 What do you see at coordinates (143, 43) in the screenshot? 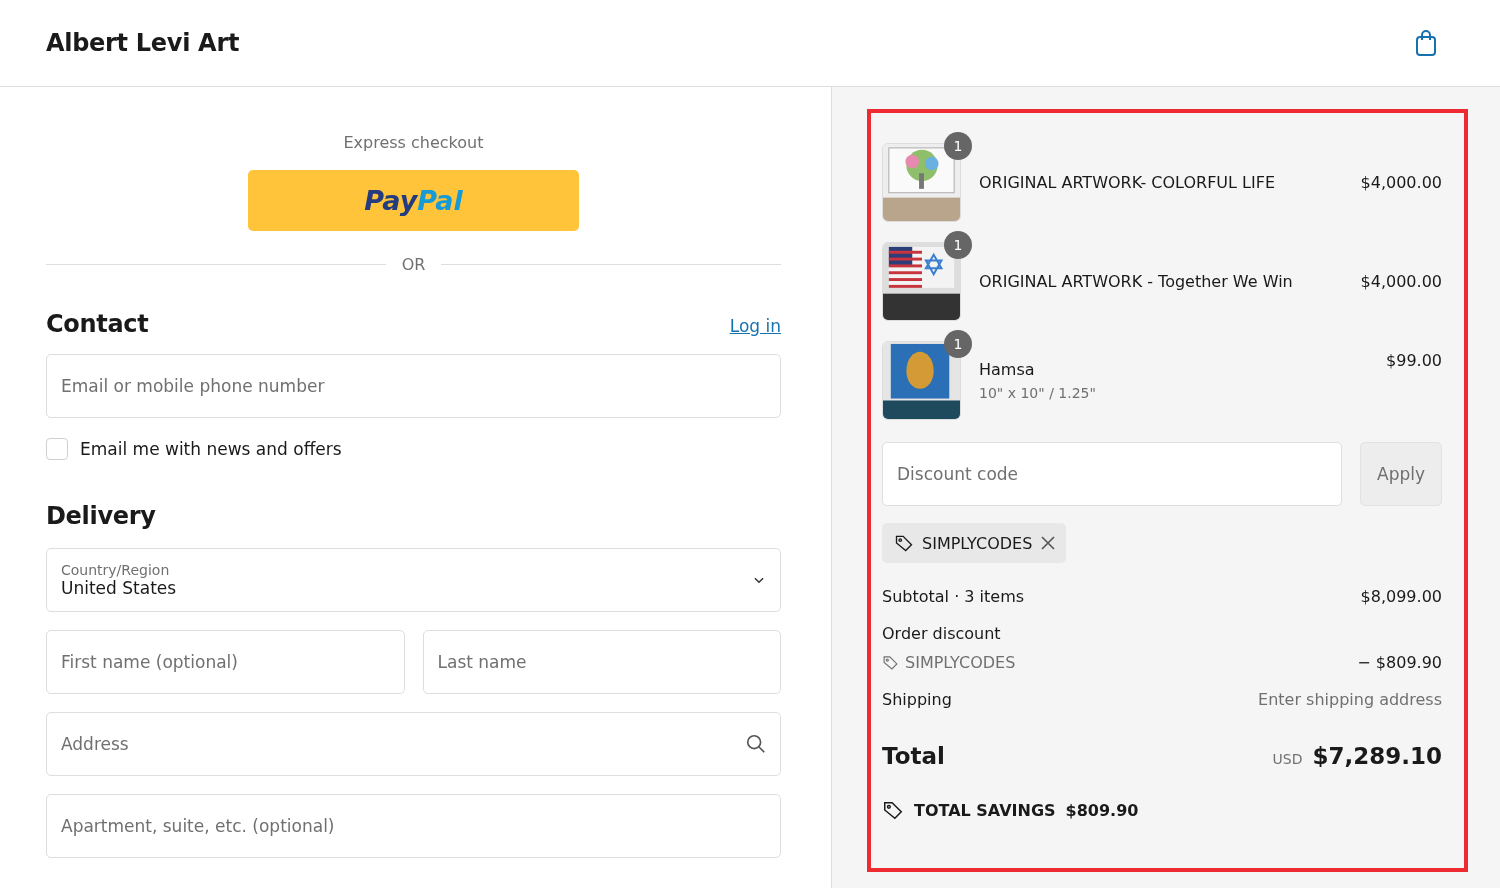
I see `store-name: Albert Levi Art` at bounding box center [143, 43].